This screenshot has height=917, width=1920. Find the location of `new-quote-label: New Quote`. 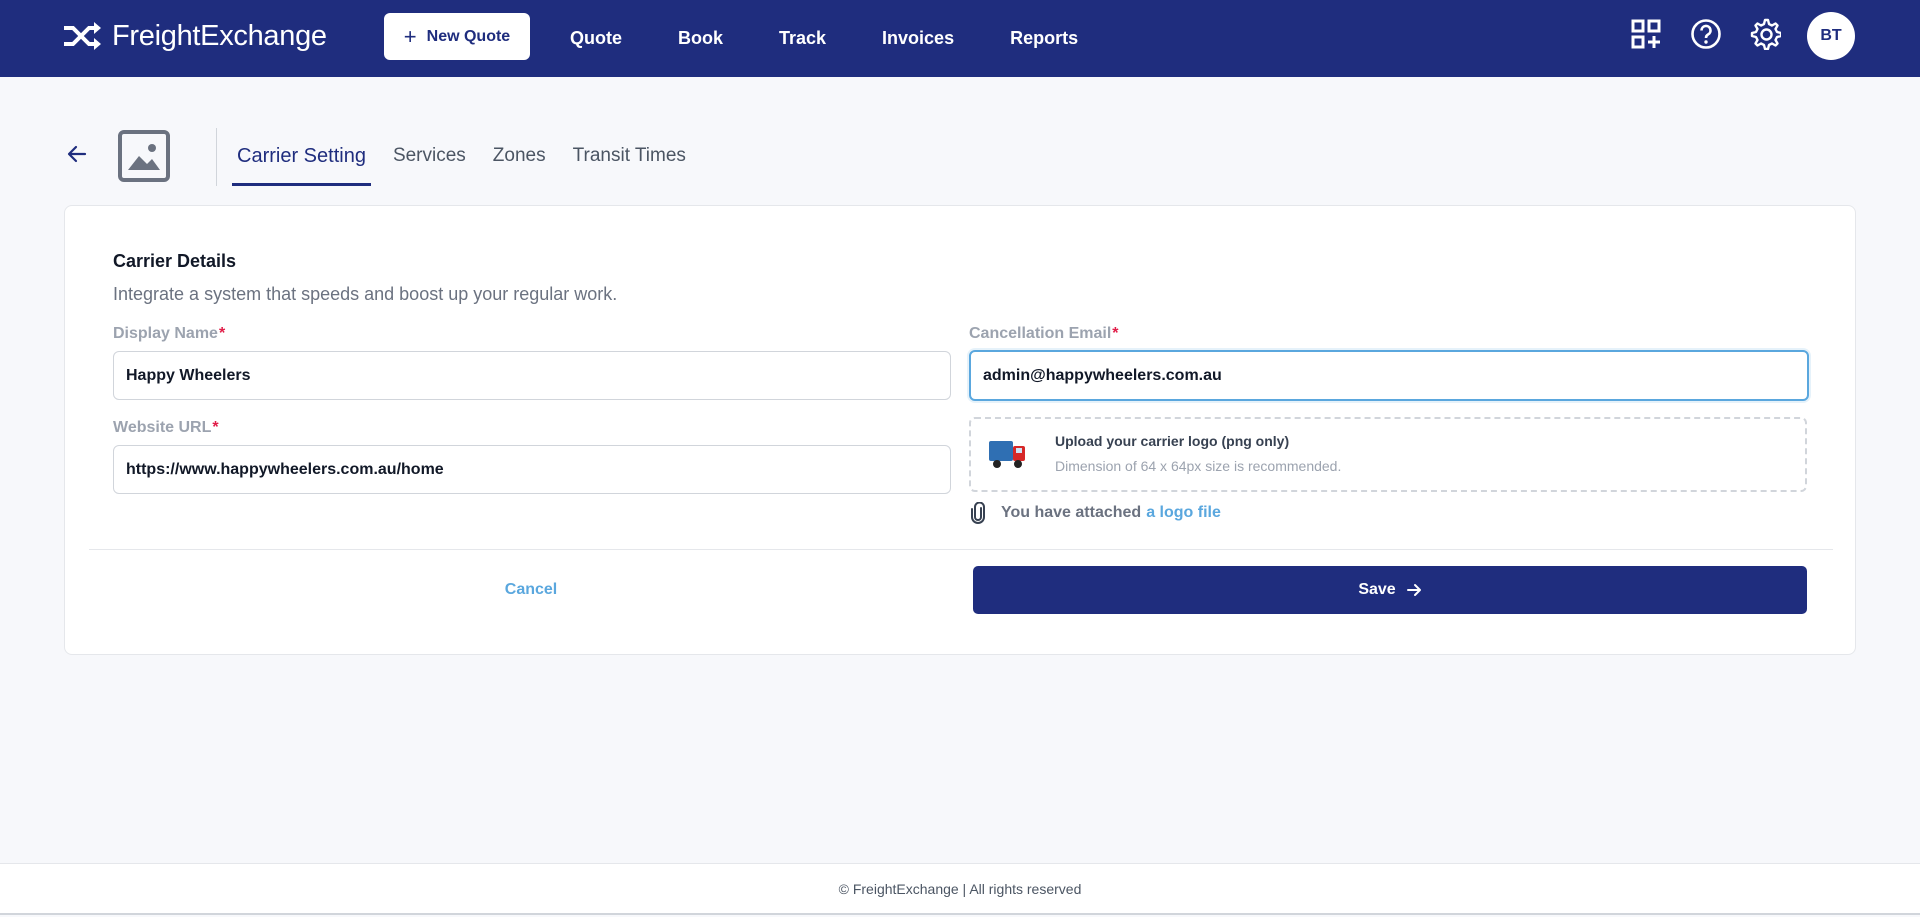

new-quote-label: New Quote is located at coordinates (468, 36).